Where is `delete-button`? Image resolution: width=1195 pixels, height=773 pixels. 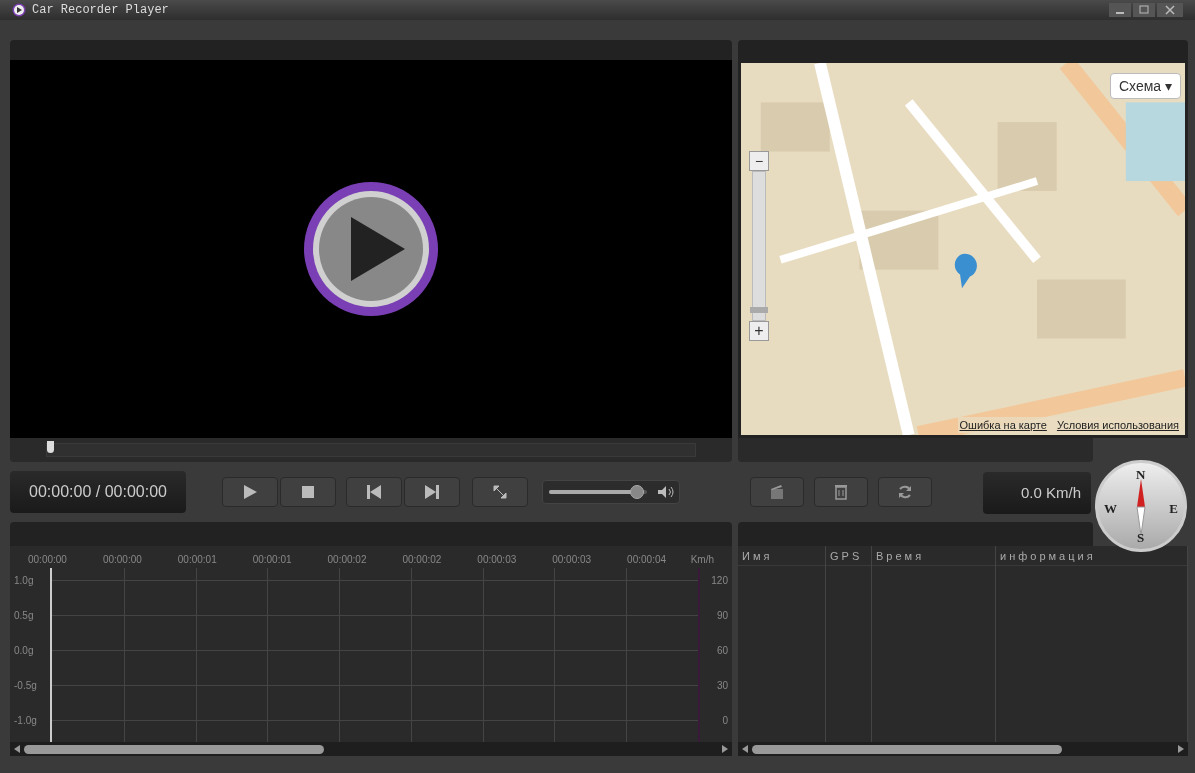
delete-button is located at coordinates (841, 492).